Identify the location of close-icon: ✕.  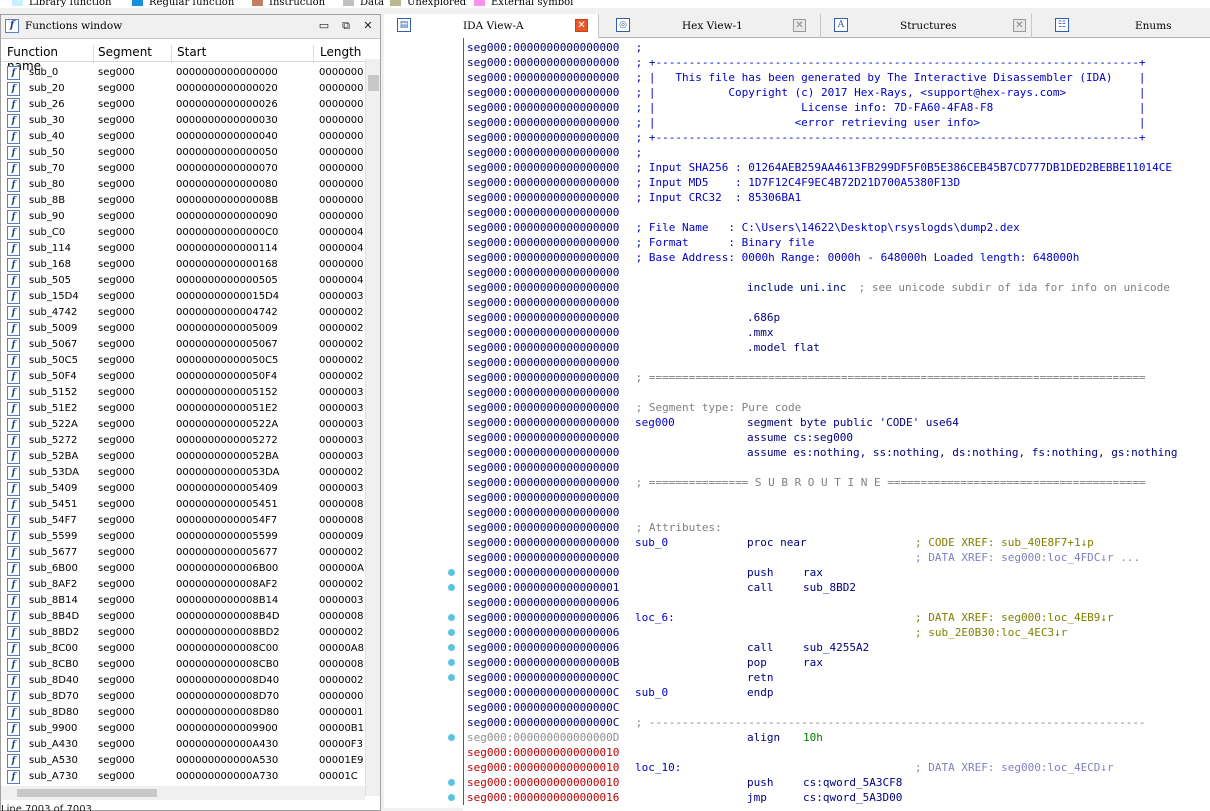
(368, 26).